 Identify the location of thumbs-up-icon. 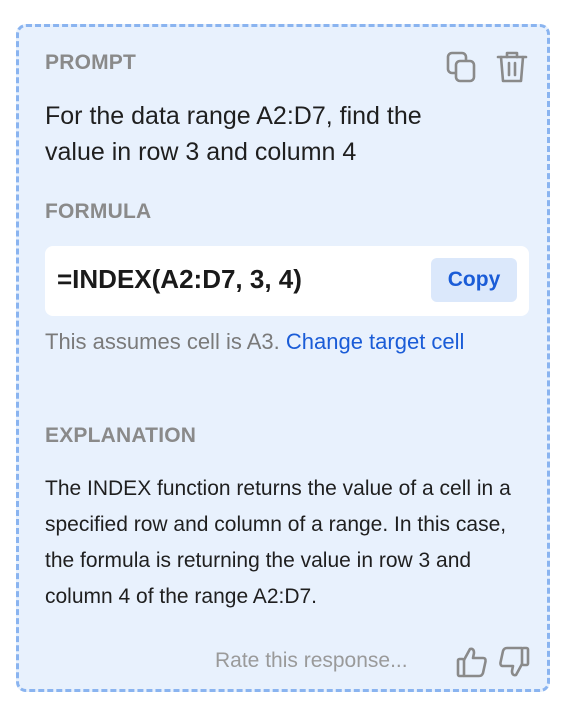
(472, 662).